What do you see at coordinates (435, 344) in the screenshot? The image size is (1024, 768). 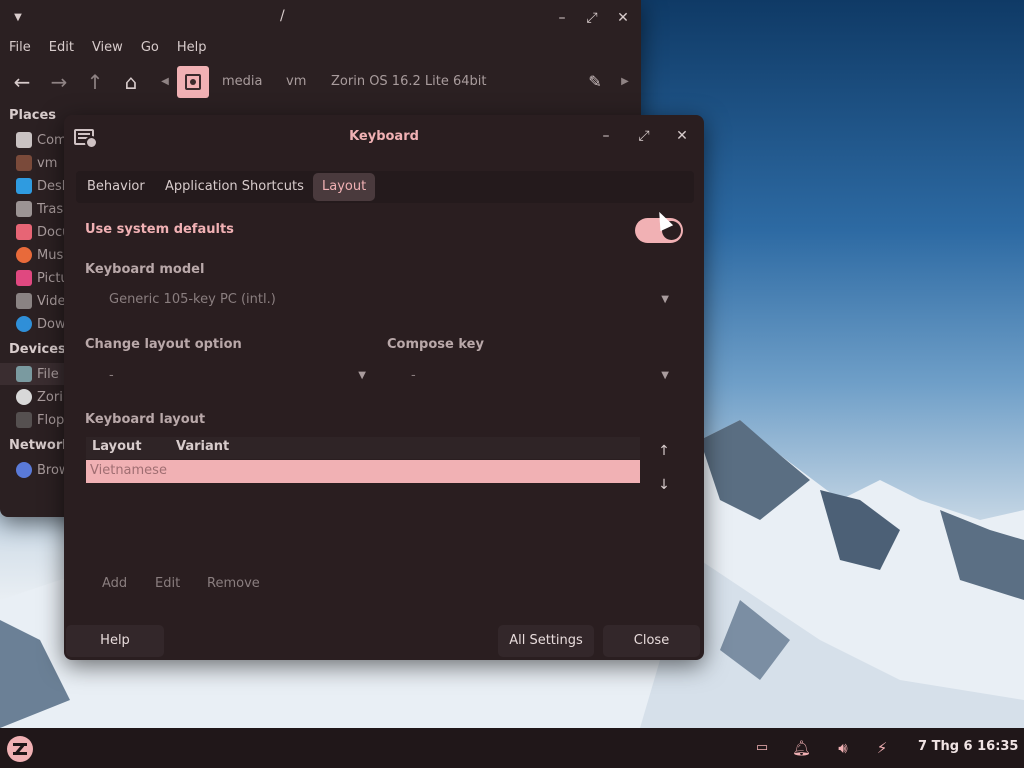 I see `compose-key-label: Compose key` at bounding box center [435, 344].